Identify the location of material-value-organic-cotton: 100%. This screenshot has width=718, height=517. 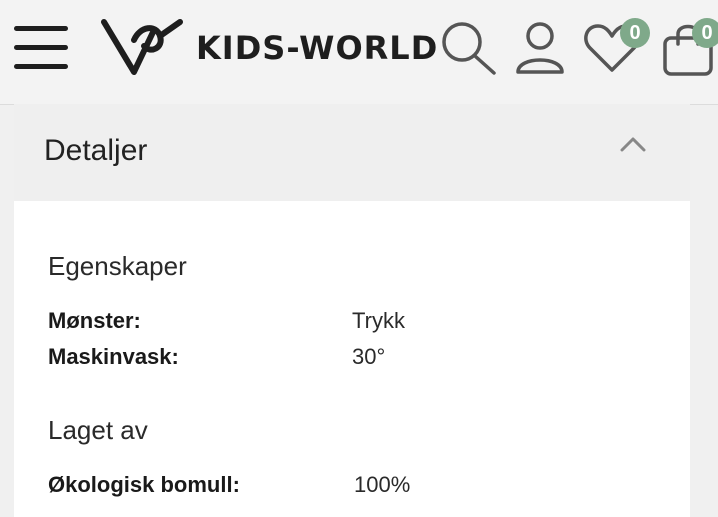
(382, 484).